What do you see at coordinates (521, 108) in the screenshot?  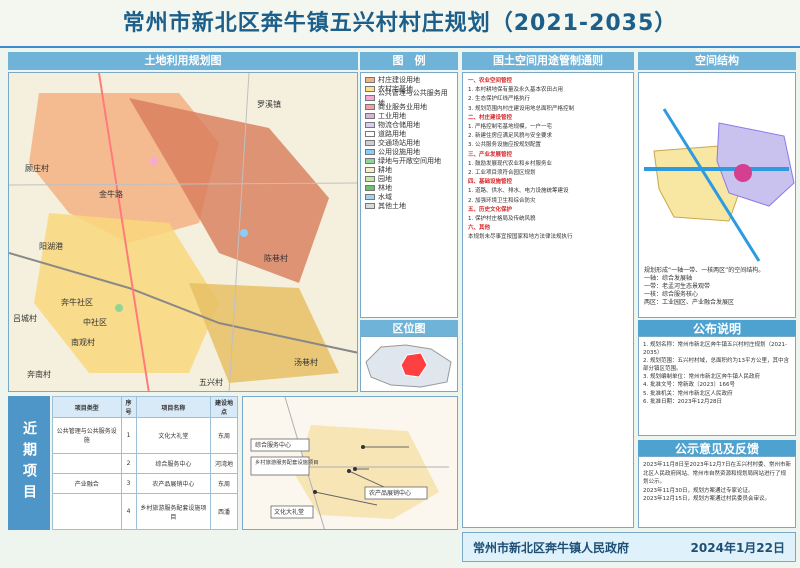 I see `control-paragraph: 3. 规划范围内村庄建设用地总面积严格控制` at bounding box center [521, 108].